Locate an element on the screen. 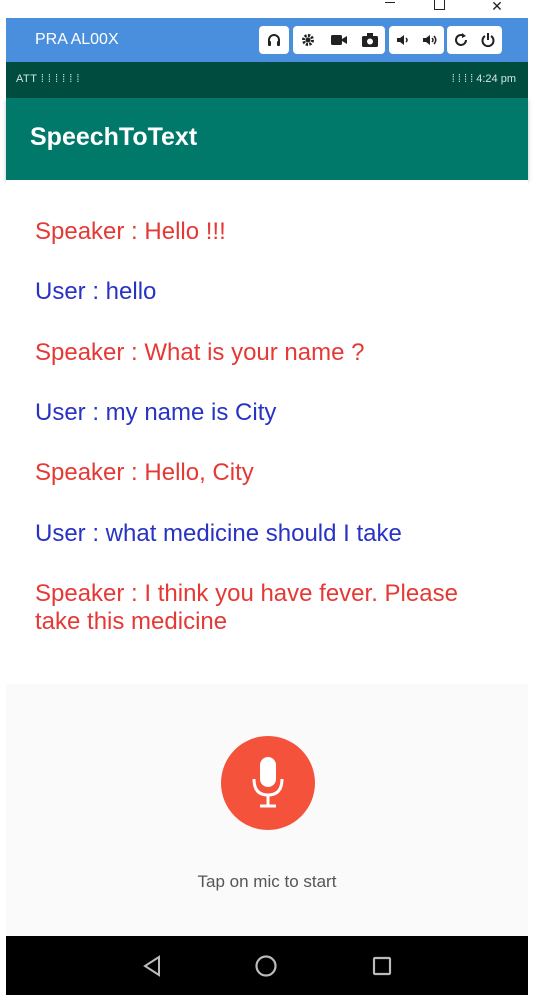 The image size is (540, 995). chat-message-user: User : hello is located at coordinates (96, 291).